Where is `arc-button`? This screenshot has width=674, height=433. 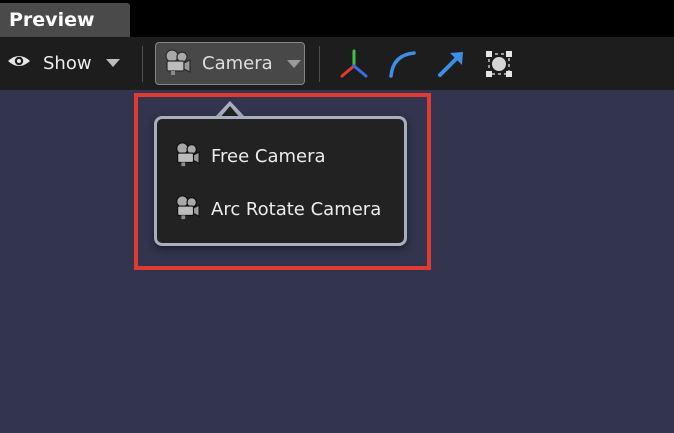
arc-button is located at coordinates (402, 64).